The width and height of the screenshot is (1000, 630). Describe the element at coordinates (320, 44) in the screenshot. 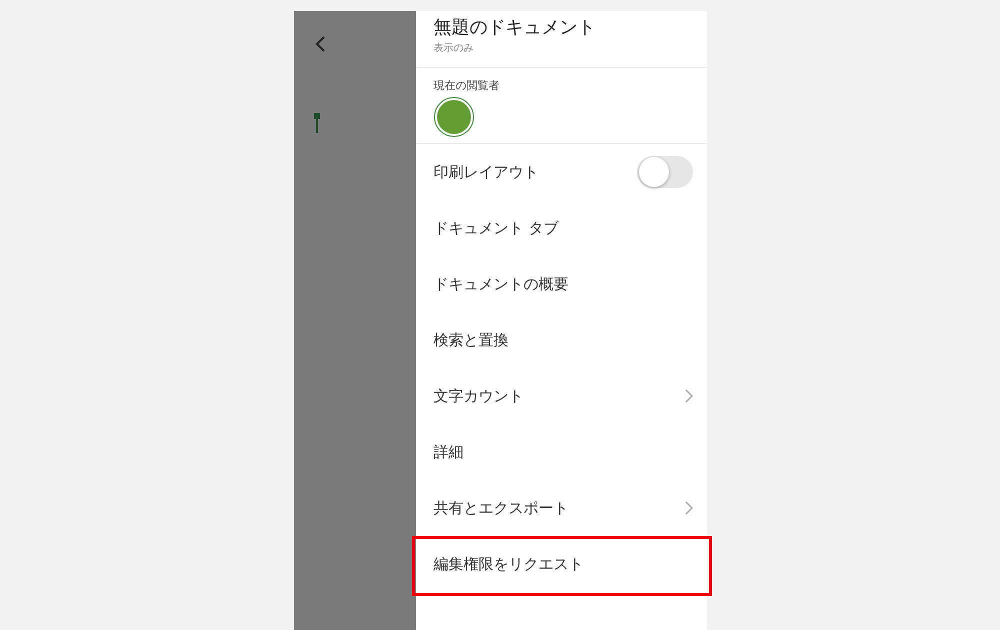

I see `back-icon` at that location.